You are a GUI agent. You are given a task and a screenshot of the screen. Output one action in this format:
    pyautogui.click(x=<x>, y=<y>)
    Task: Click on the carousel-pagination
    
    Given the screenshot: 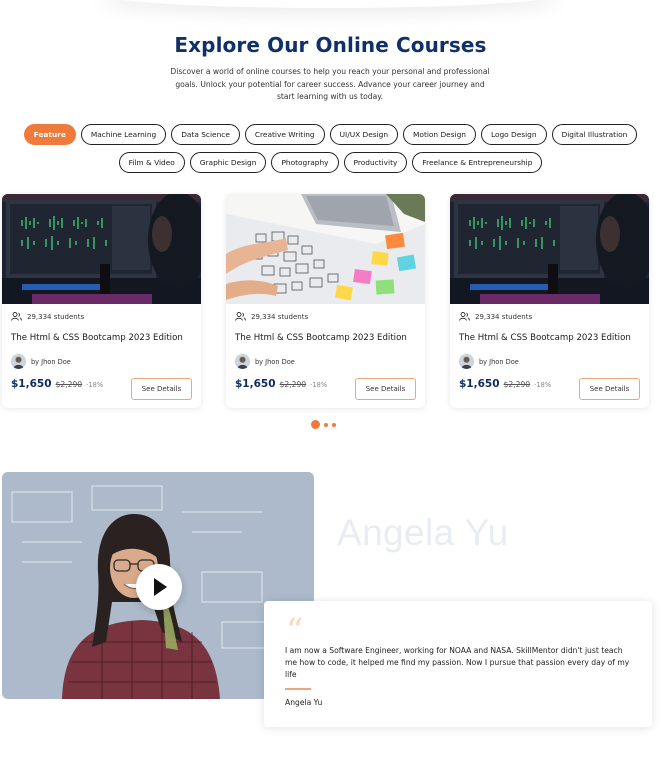 What is the action you would take?
    pyautogui.click(x=323, y=424)
    